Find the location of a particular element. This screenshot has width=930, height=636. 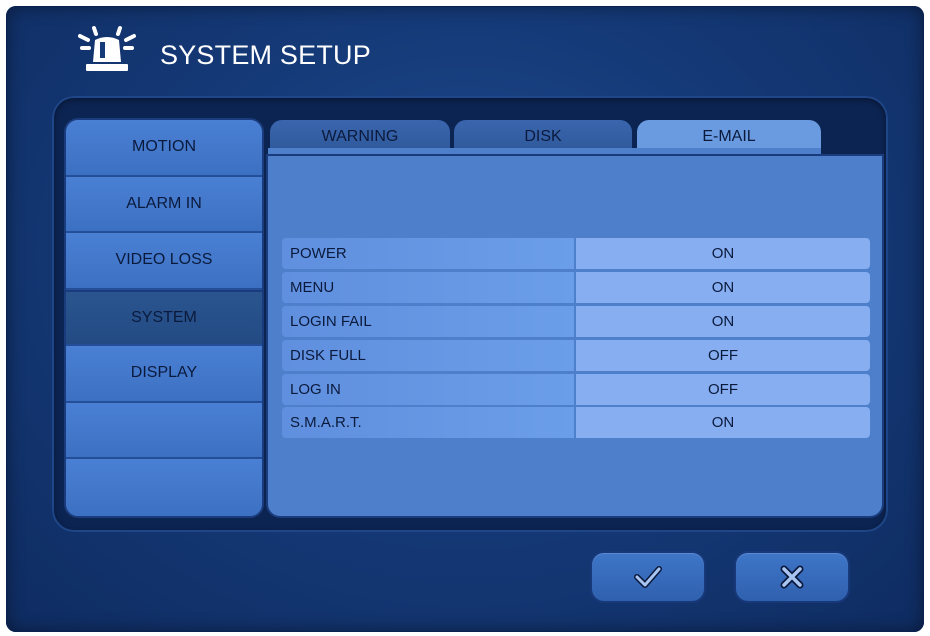

setting-row-login-fail: LOGIN FAIL ON is located at coordinates (576, 321).